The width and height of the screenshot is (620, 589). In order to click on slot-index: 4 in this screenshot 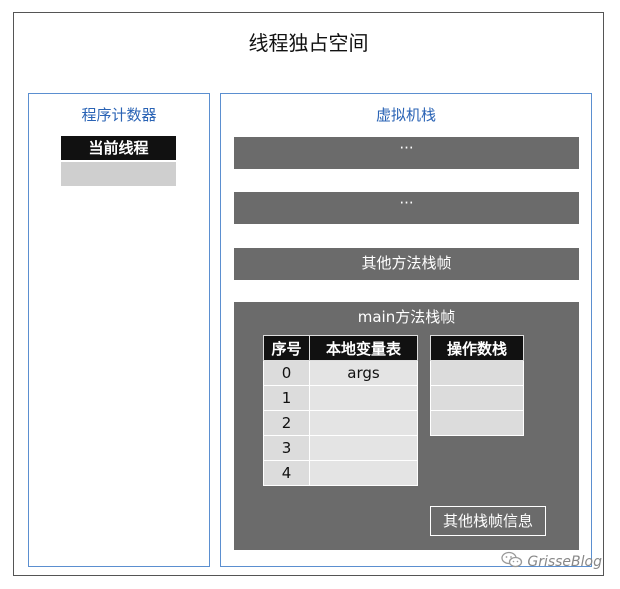, I will do `click(286, 473)`.